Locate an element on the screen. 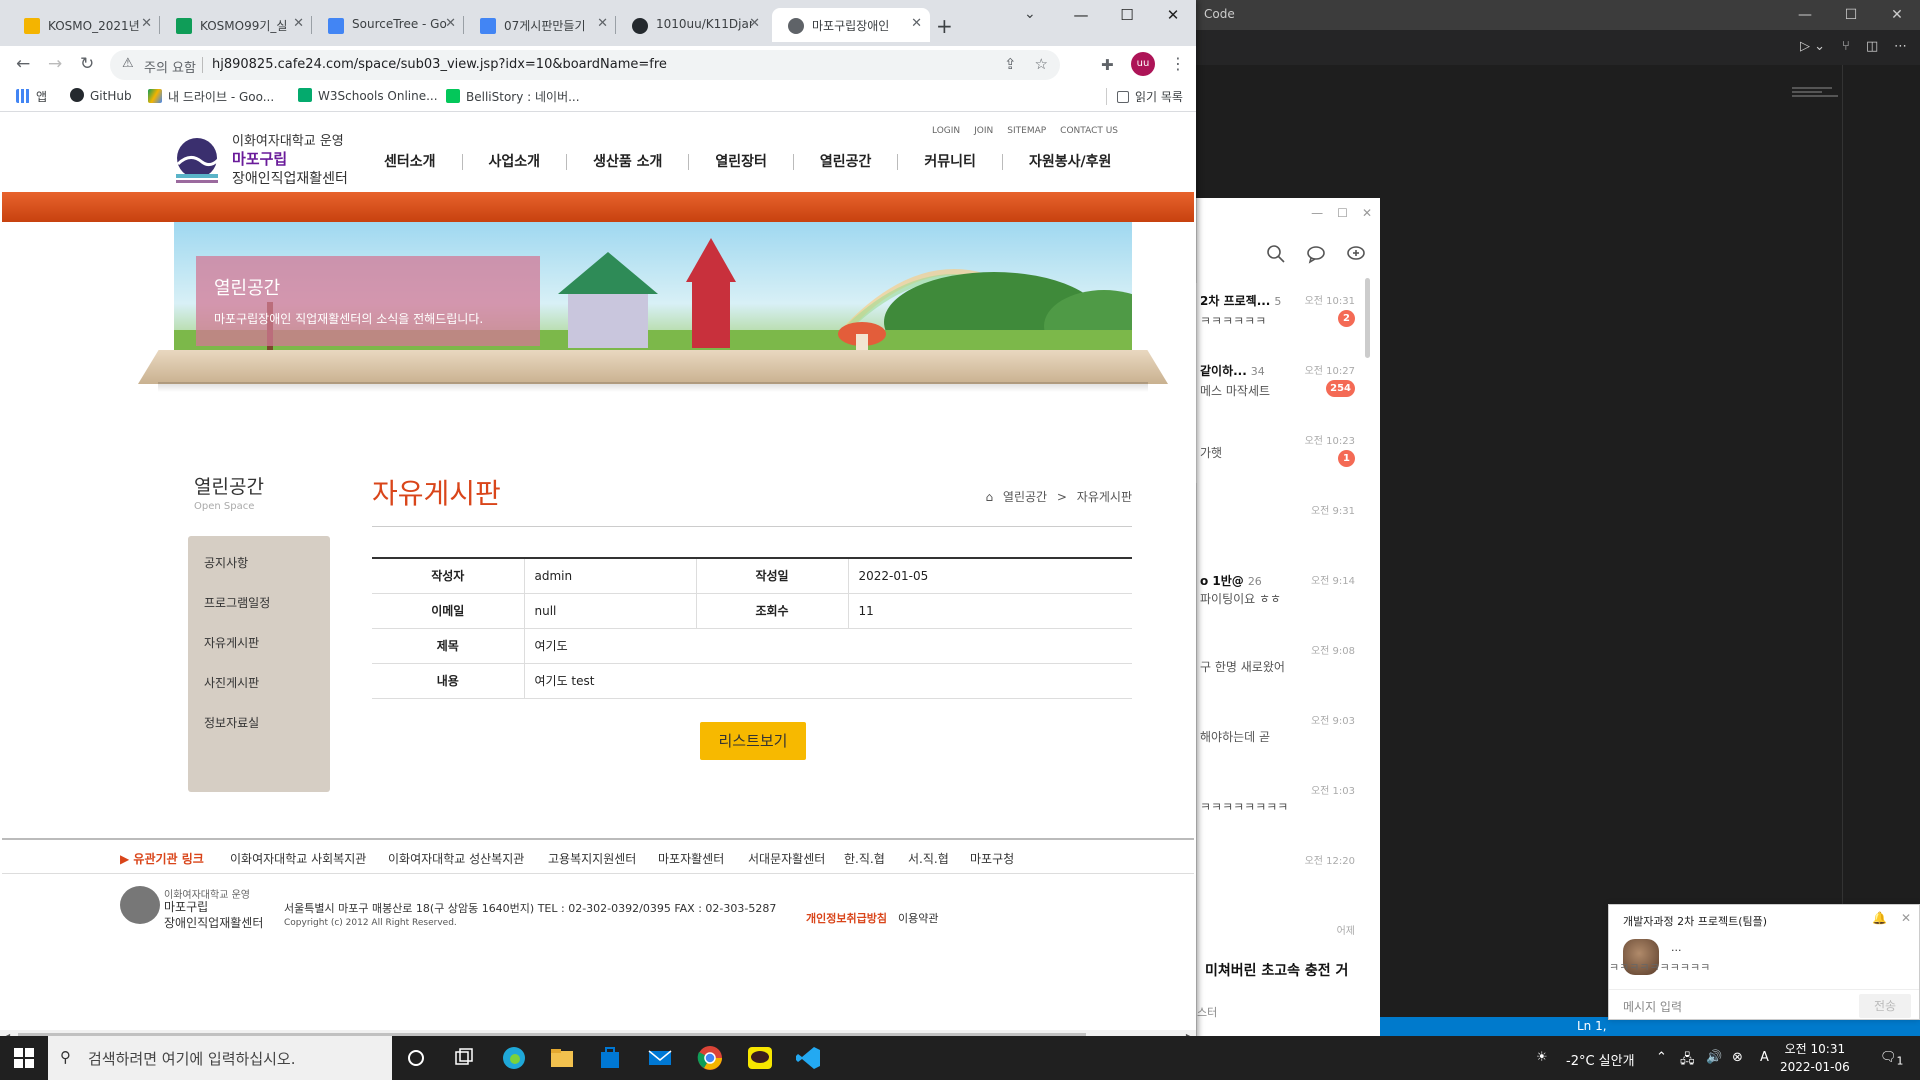  related-link: 마포구청 is located at coordinates (992, 858).